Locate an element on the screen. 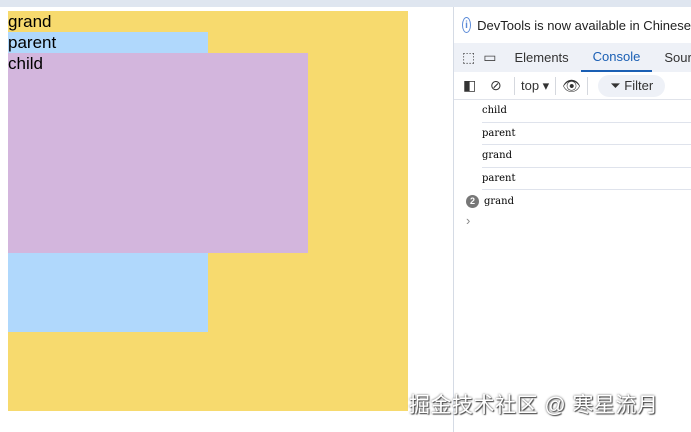  log-row: child is located at coordinates (586, 111).